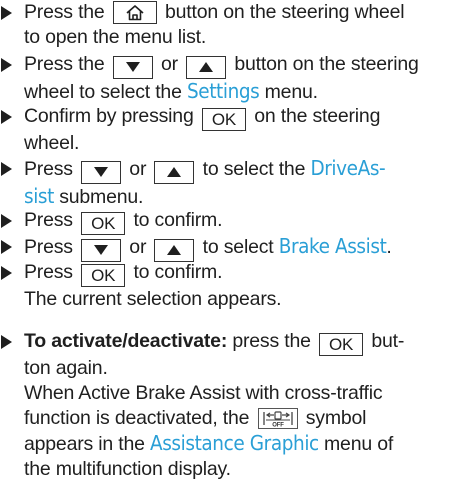 Image resolution: width=463 pixels, height=501 pixels. Describe the element at coordinates (324, 64) in the screenshot. I see `step-text: button on the steering` at that location.